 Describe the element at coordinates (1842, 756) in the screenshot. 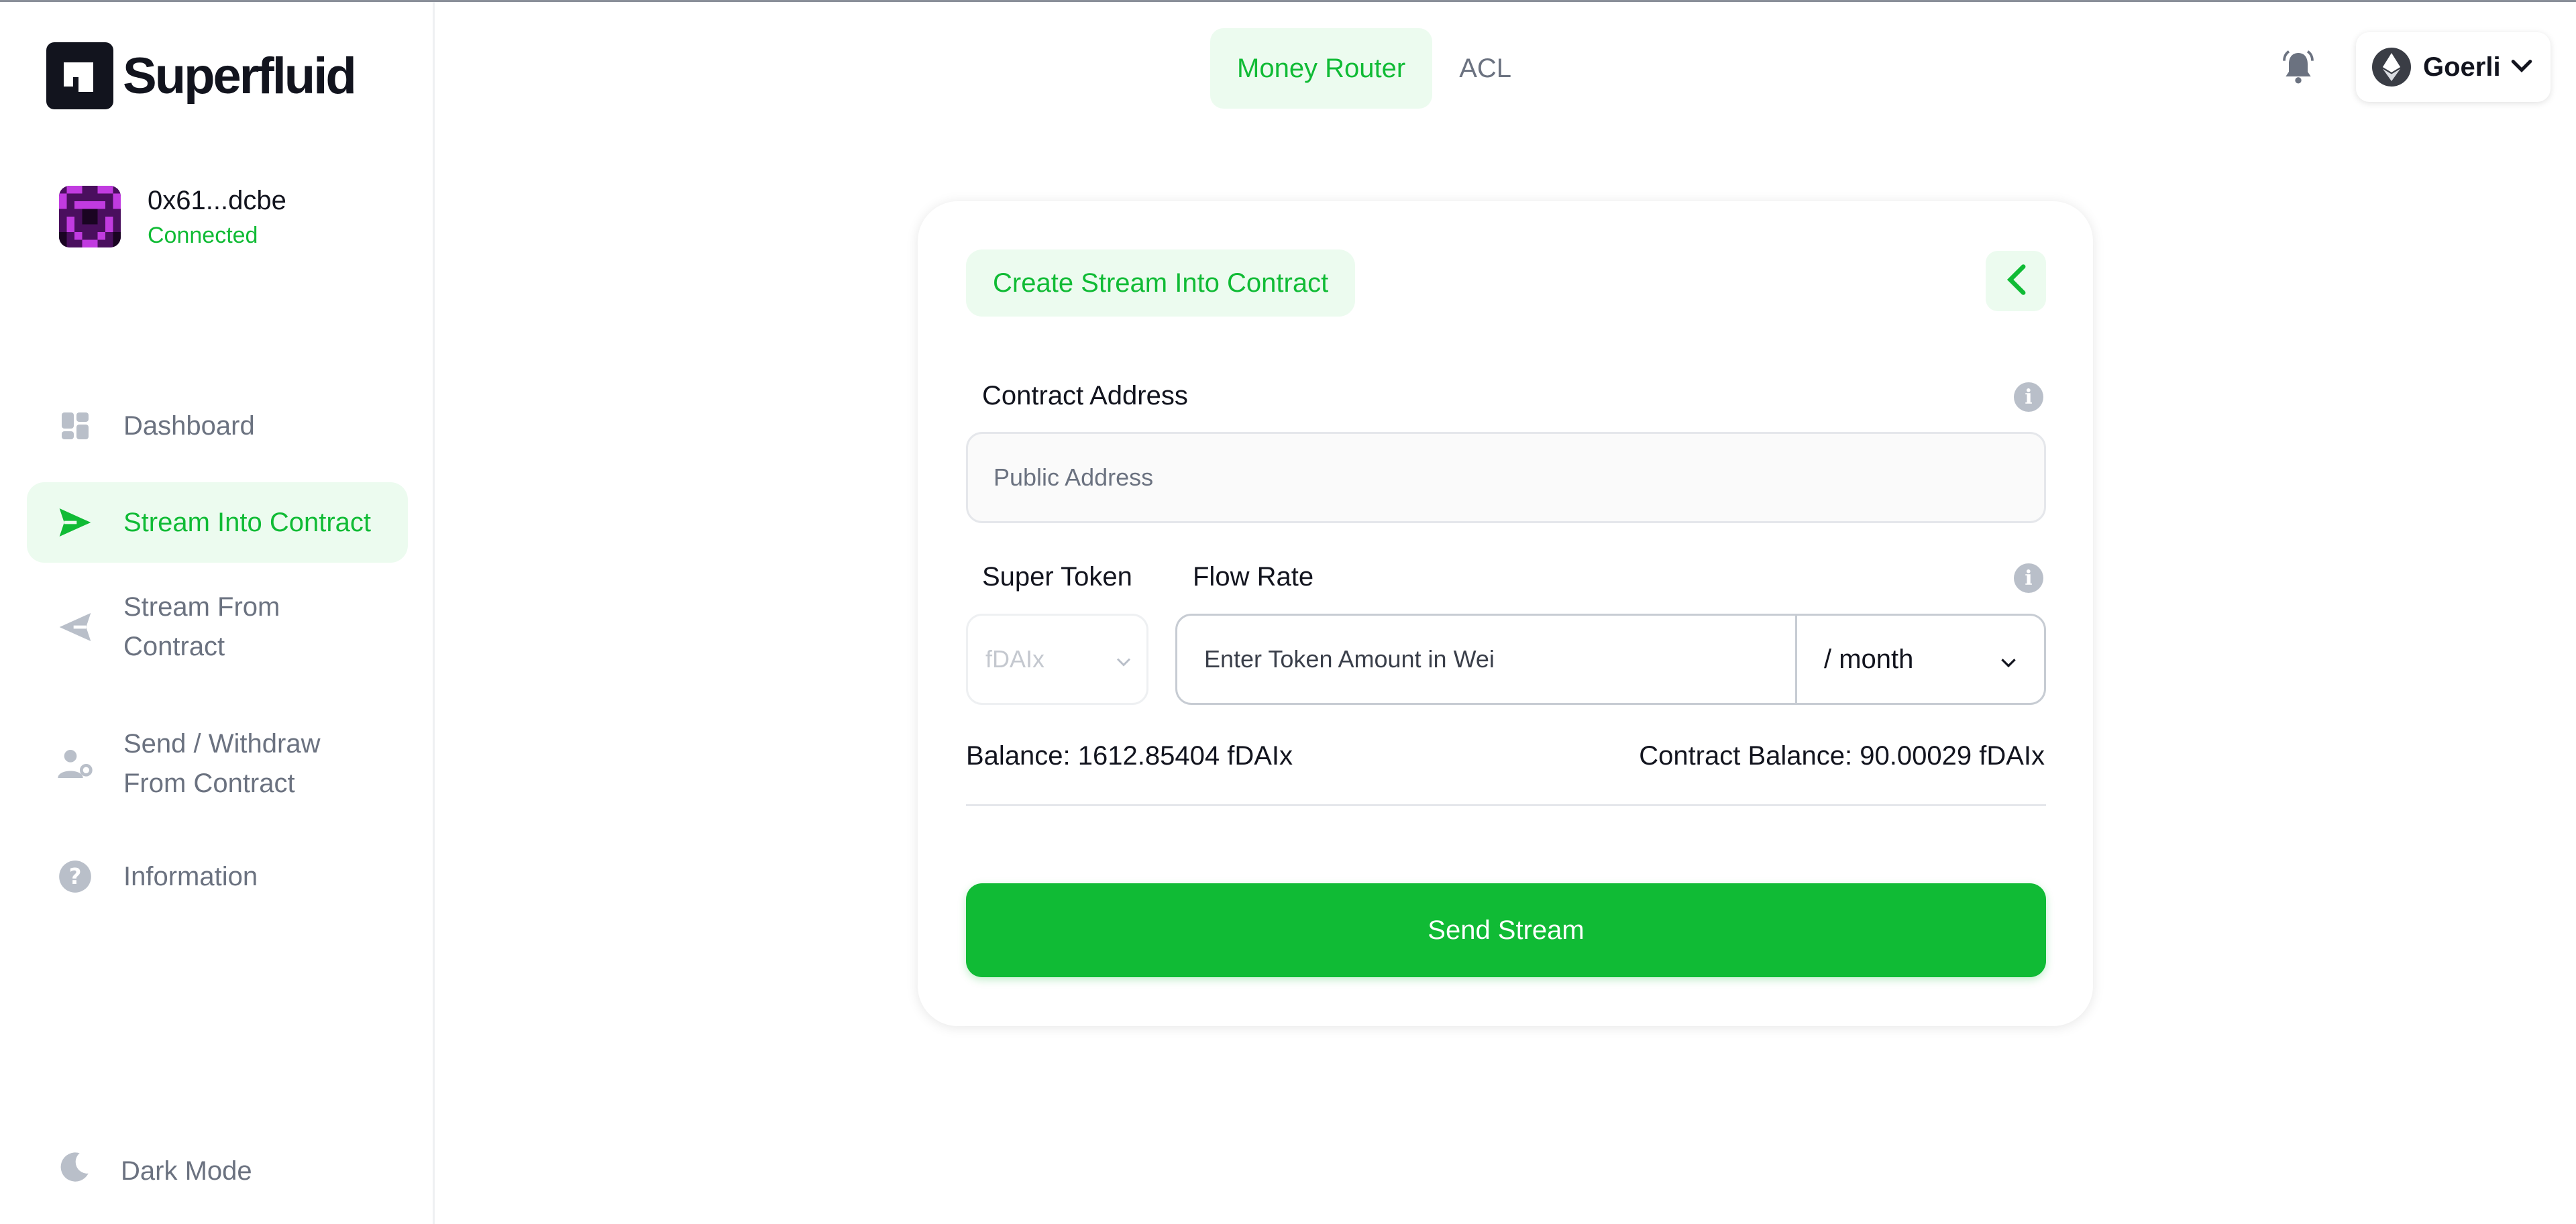

I see `contract-balance: Contract Balance: 90.00029 fDAIx` at that location.